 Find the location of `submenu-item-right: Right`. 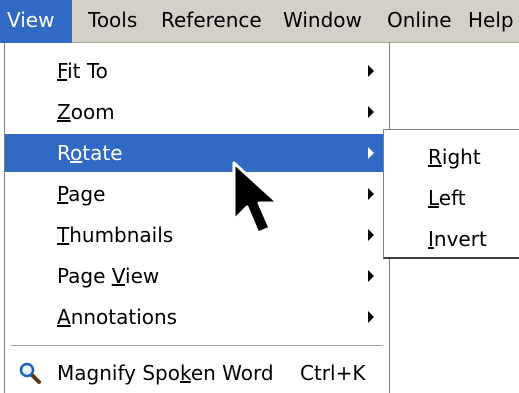

submenu-item-right: Right is located at coordinates (451, 157).